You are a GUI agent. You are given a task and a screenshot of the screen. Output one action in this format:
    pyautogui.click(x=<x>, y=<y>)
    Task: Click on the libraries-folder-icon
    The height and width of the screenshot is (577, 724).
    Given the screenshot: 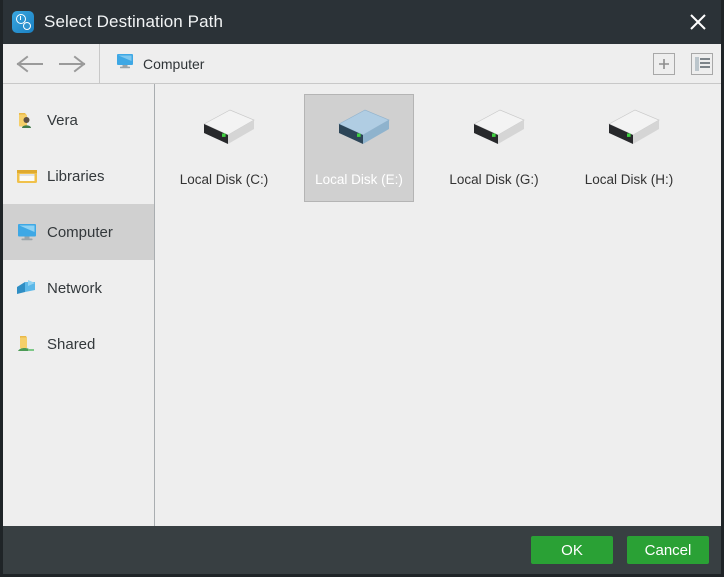 What is the action you would take?
    pyautogui.click(x=27, y=176)
    